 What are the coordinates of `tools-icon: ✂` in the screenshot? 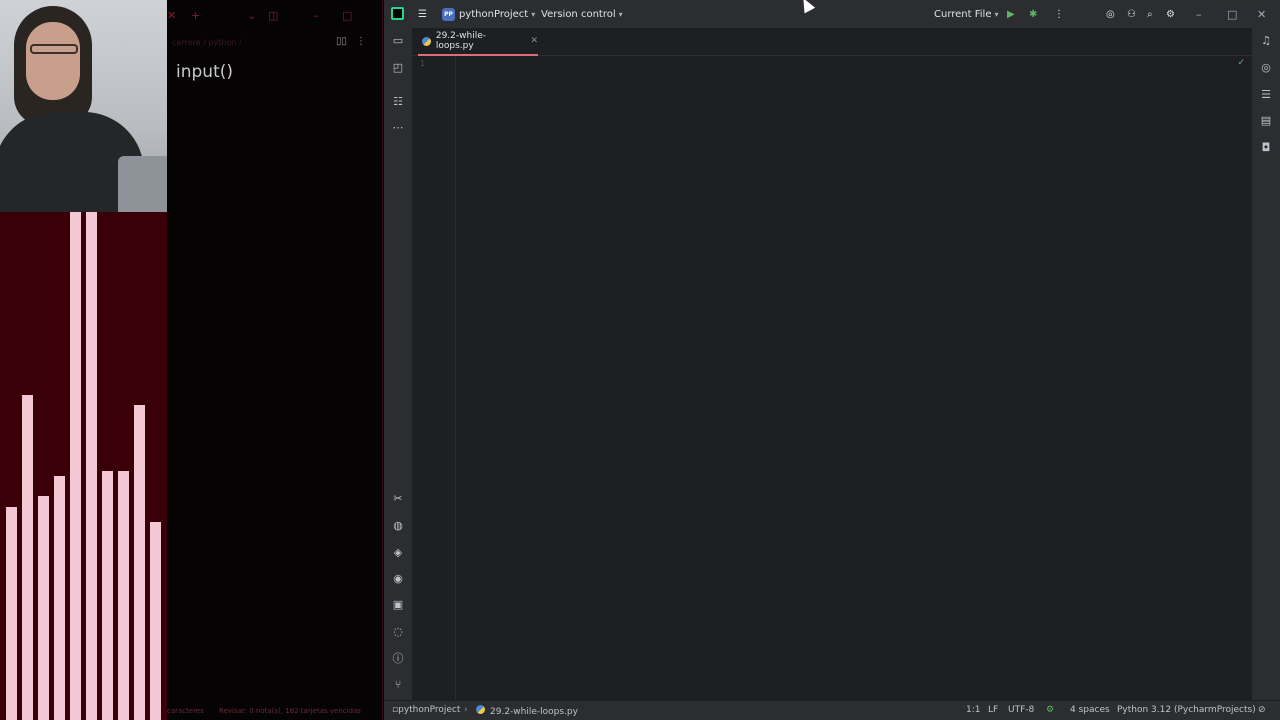 It's located at (398, 499).